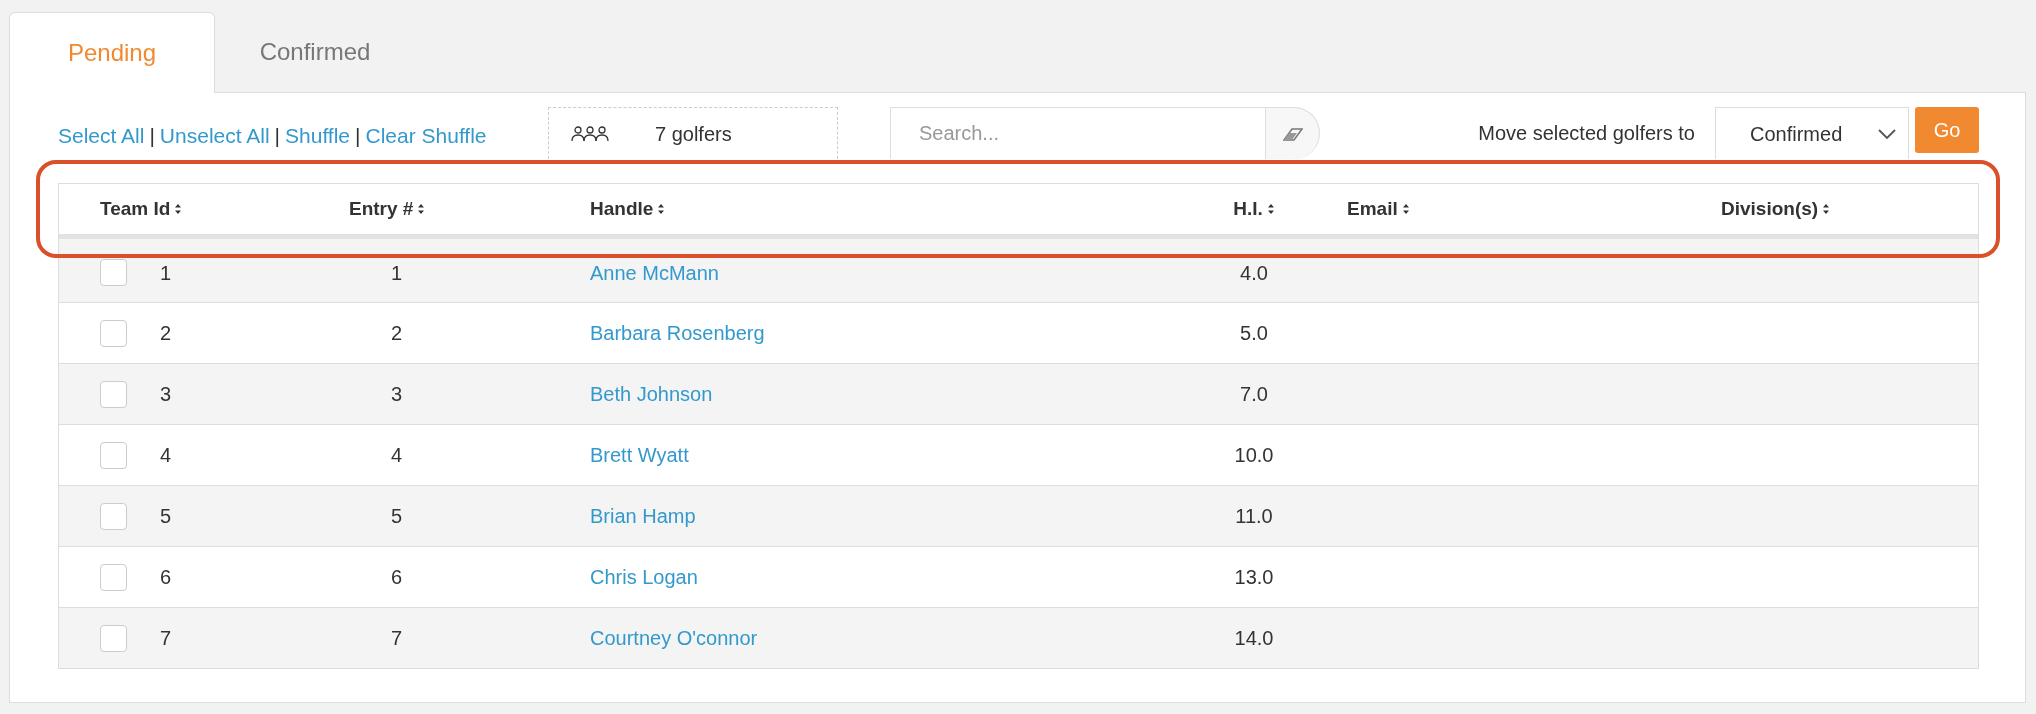 Image resolution: width=2036 pixels, height=714 pixels. What do you see at coordinates (112, 52) in the screenshot?
I see `tab: Pending` at bounding box center [112, 52].